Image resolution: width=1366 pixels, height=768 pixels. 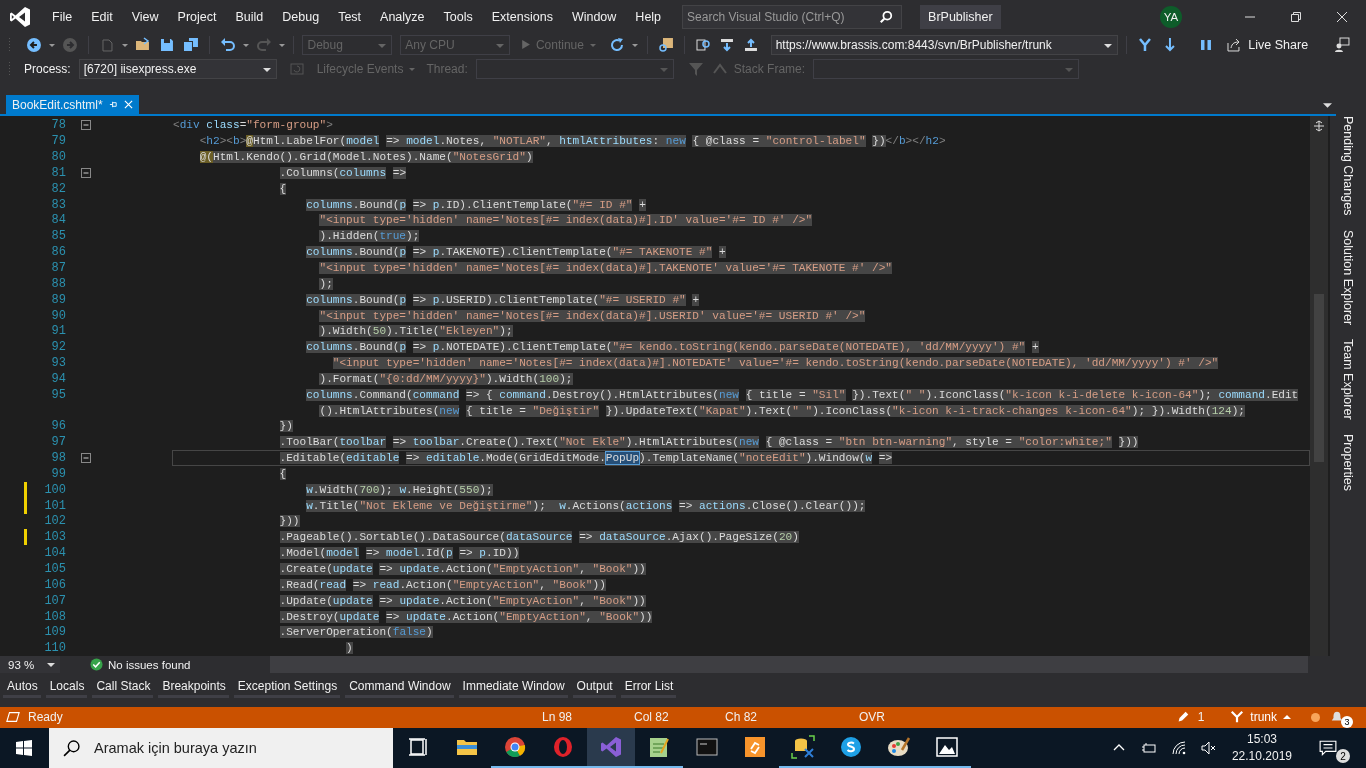 What do you see at coordinates (123, 688) in the screenshot?
I see `tool-window-tab: Call Stack` at bounding box center [123, 688].